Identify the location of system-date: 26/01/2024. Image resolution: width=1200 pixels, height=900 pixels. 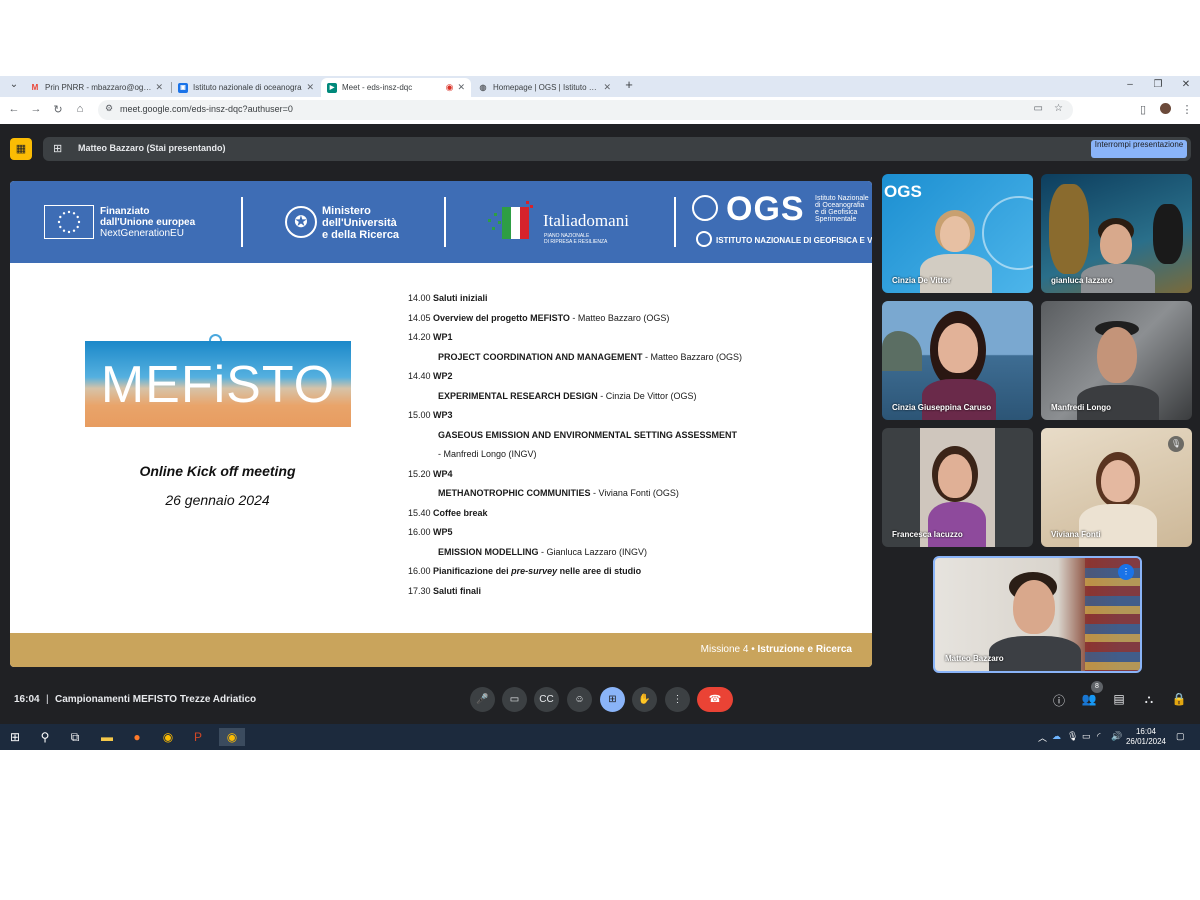
(1145, 741).